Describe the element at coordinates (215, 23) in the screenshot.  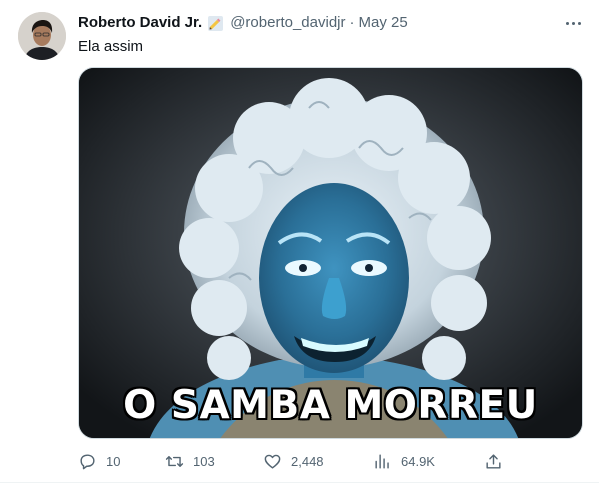
I see `pencil-emoji-icon` at that location.